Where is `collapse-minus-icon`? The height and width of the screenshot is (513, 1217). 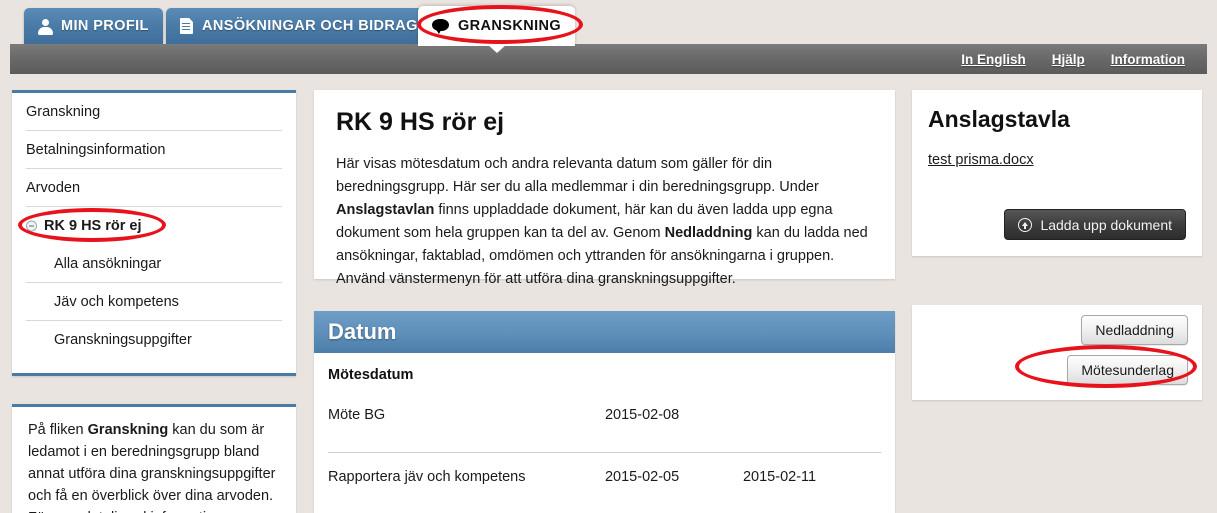
collapse-minus-icon is located at coordinates (31, 226).